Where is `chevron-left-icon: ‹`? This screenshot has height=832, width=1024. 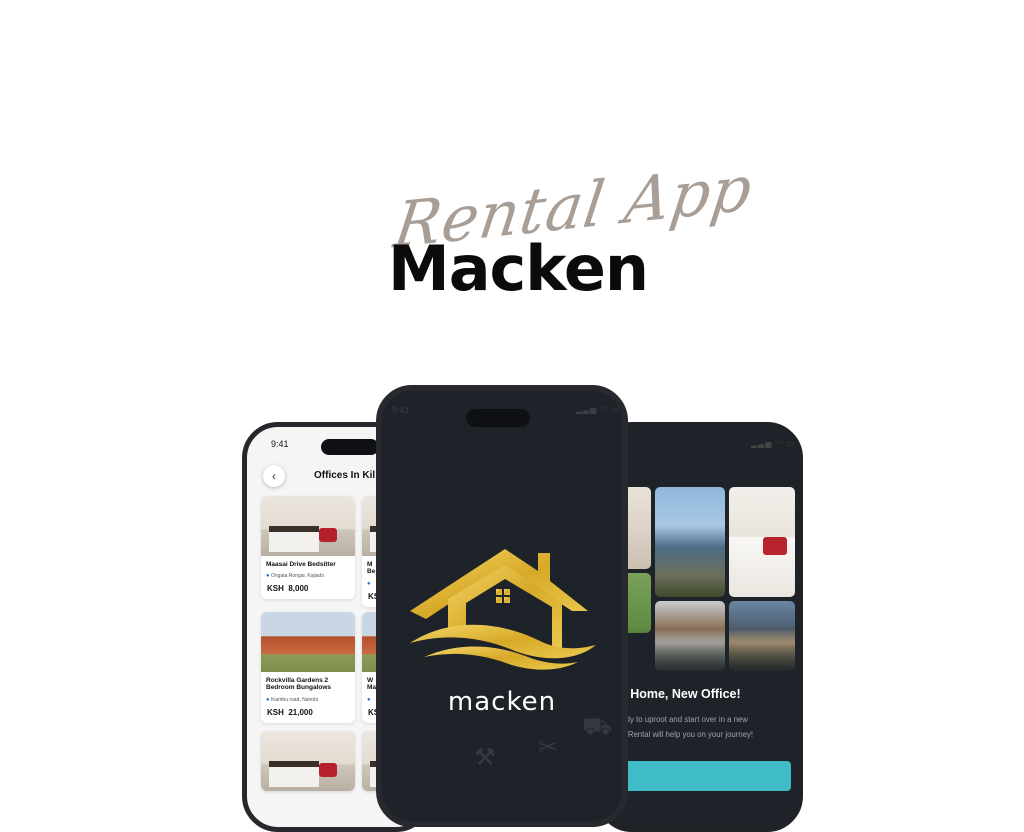 chevron-left-icon: ‹ is located at coordinates (274, 476).